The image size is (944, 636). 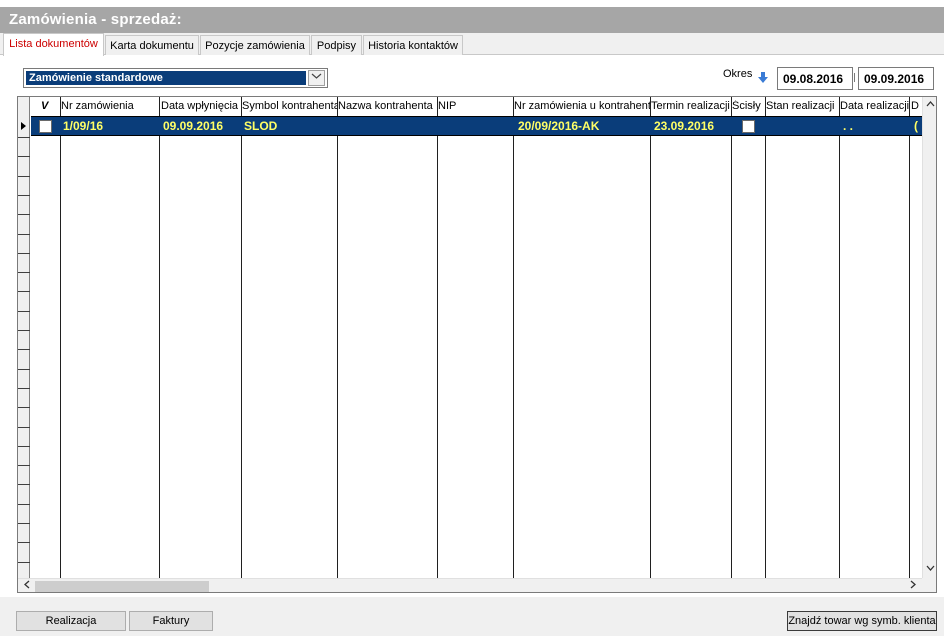 What do you see at coordinates (874, 106) in the screenshot?
I see `header-data-realizacji: Data realizacji` at bounding box center [874, 106].